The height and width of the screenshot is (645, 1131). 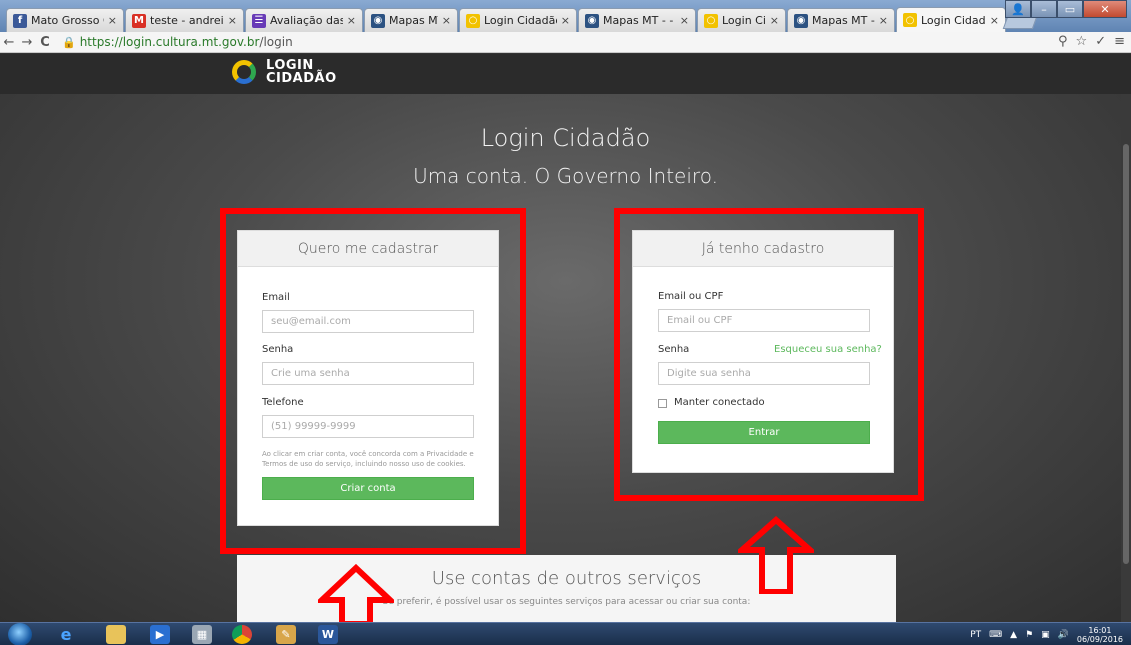 What do you see at coordinates (1018, 9) in the screenshot?
I see `user-icon: 👤` at bounding box center [1018, 9].